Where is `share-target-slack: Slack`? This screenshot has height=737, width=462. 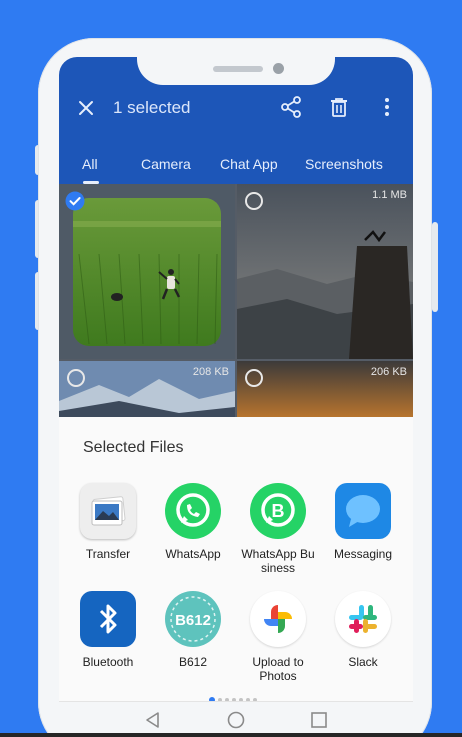
share-target-slack: Slack is located at coordinates (363, 630).